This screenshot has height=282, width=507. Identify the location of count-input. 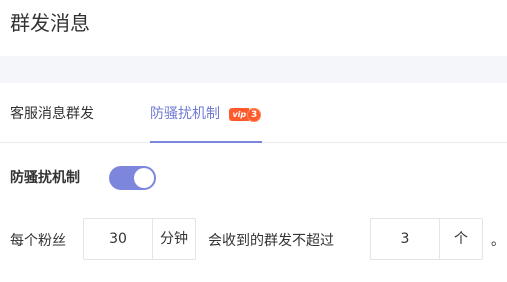
(405, 239).